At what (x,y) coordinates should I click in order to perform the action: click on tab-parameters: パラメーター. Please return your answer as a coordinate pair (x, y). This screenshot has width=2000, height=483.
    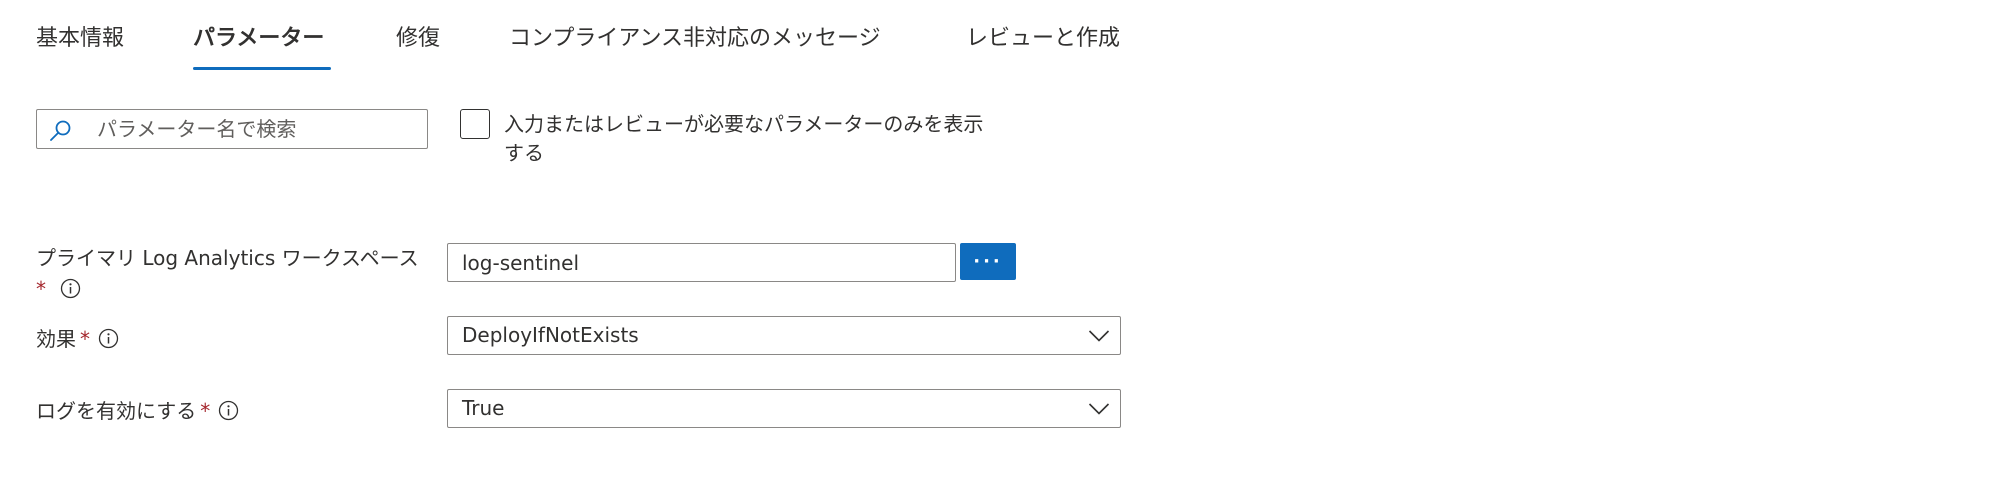
    Looking at the image, I should click on (258, 39).